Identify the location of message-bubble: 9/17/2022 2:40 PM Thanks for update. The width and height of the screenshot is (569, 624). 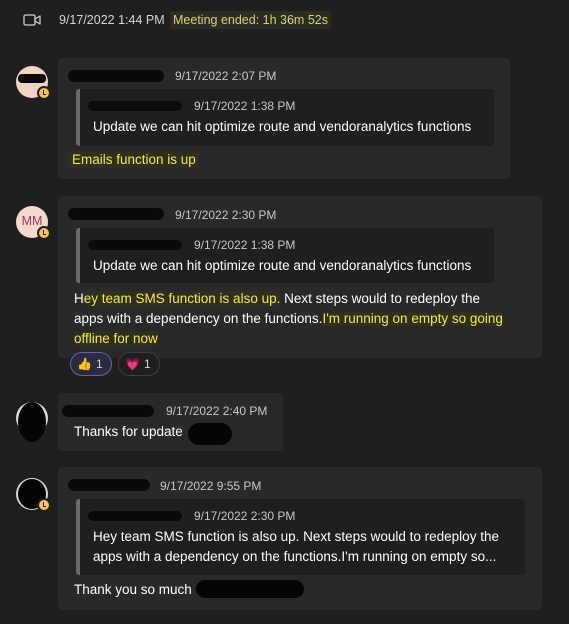
(170, 422).